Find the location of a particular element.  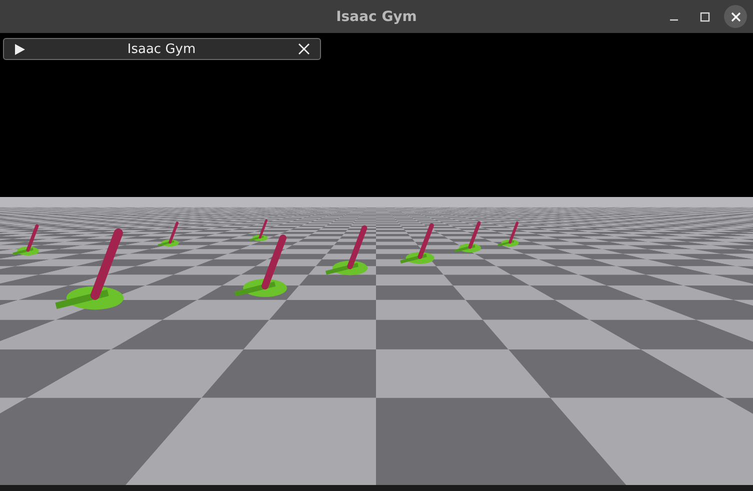

panel-header: Isaac Gym is located at coordinates (162, 49).